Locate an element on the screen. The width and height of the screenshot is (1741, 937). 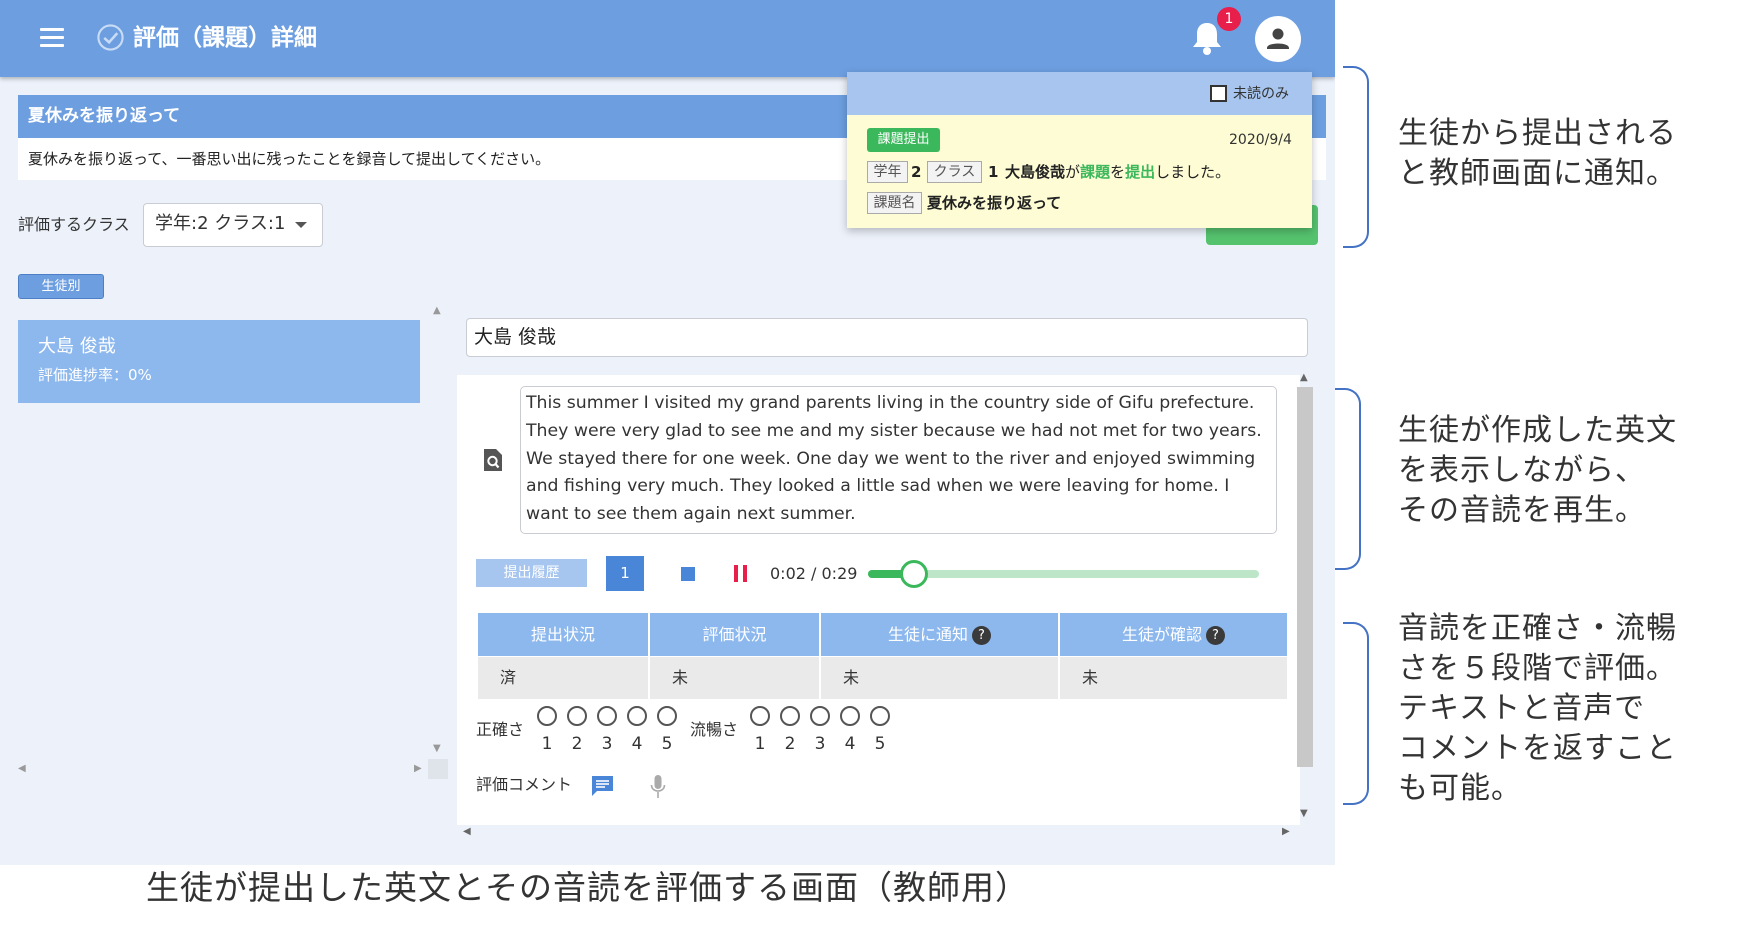
unread-only-checkbox is located at coordinates (1218, 93).